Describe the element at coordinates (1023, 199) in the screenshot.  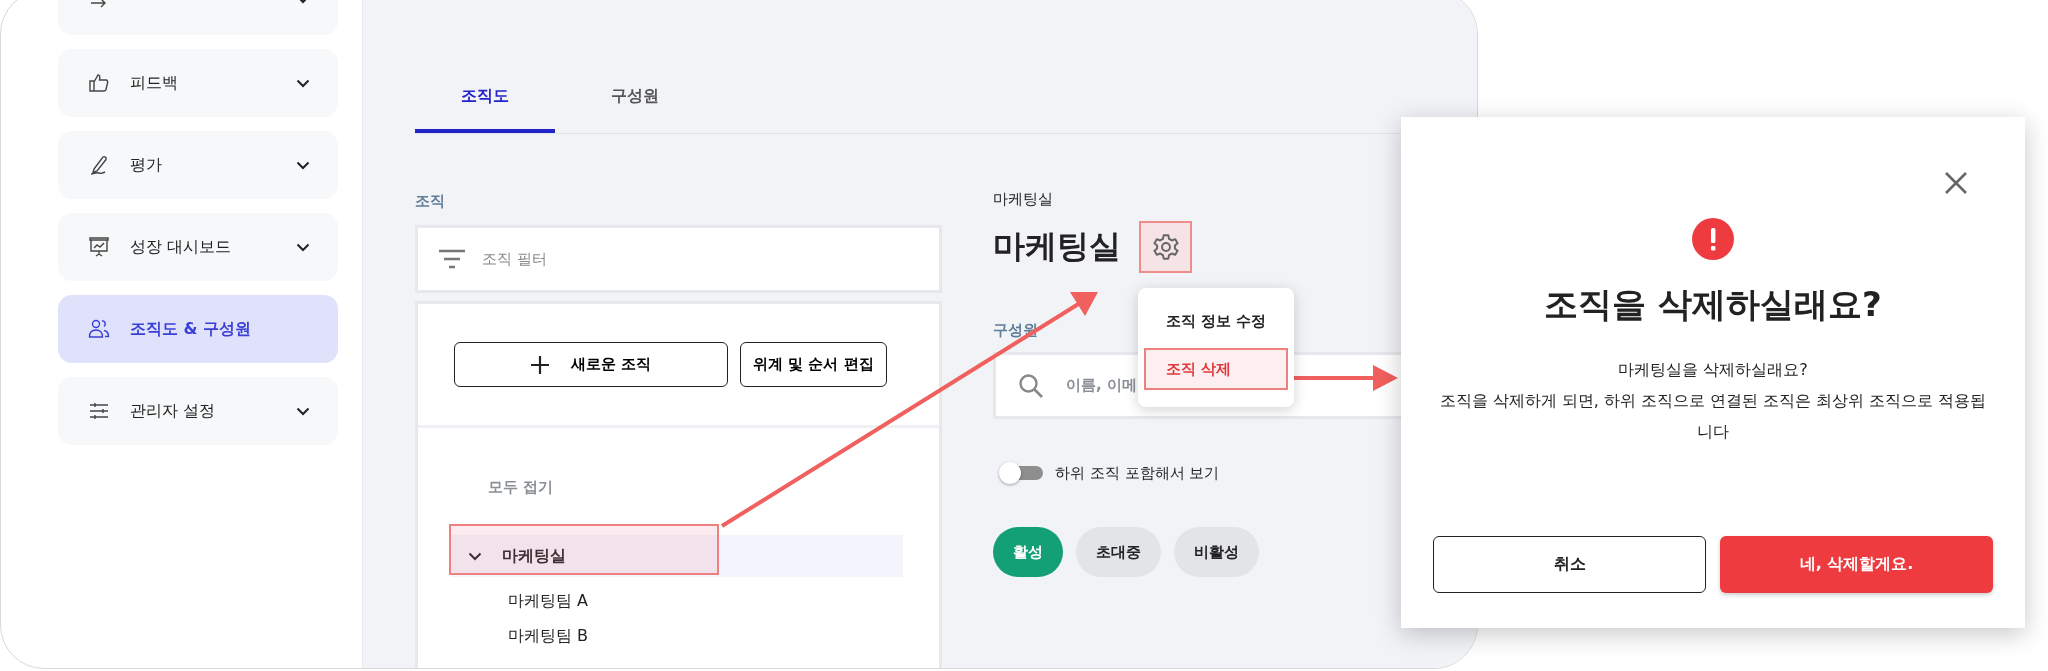
I see `breadcrumb: 마케팅실` at that location.